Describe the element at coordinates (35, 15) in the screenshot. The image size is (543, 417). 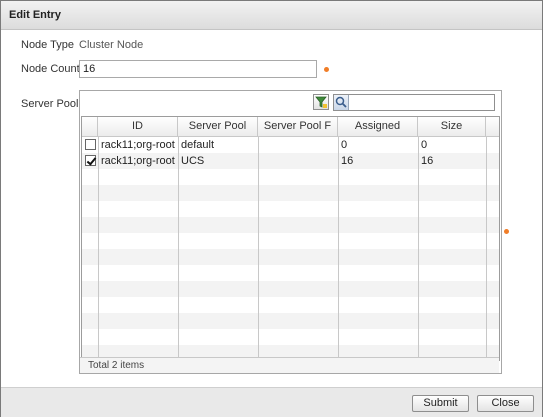
I see `dialog-title: Edit Entry` at that location.